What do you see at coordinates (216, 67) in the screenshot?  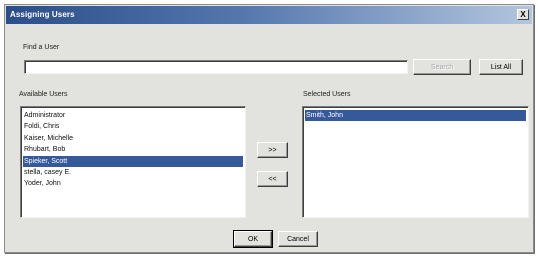 I see `find-user-input` at bounding box center [216, 67].